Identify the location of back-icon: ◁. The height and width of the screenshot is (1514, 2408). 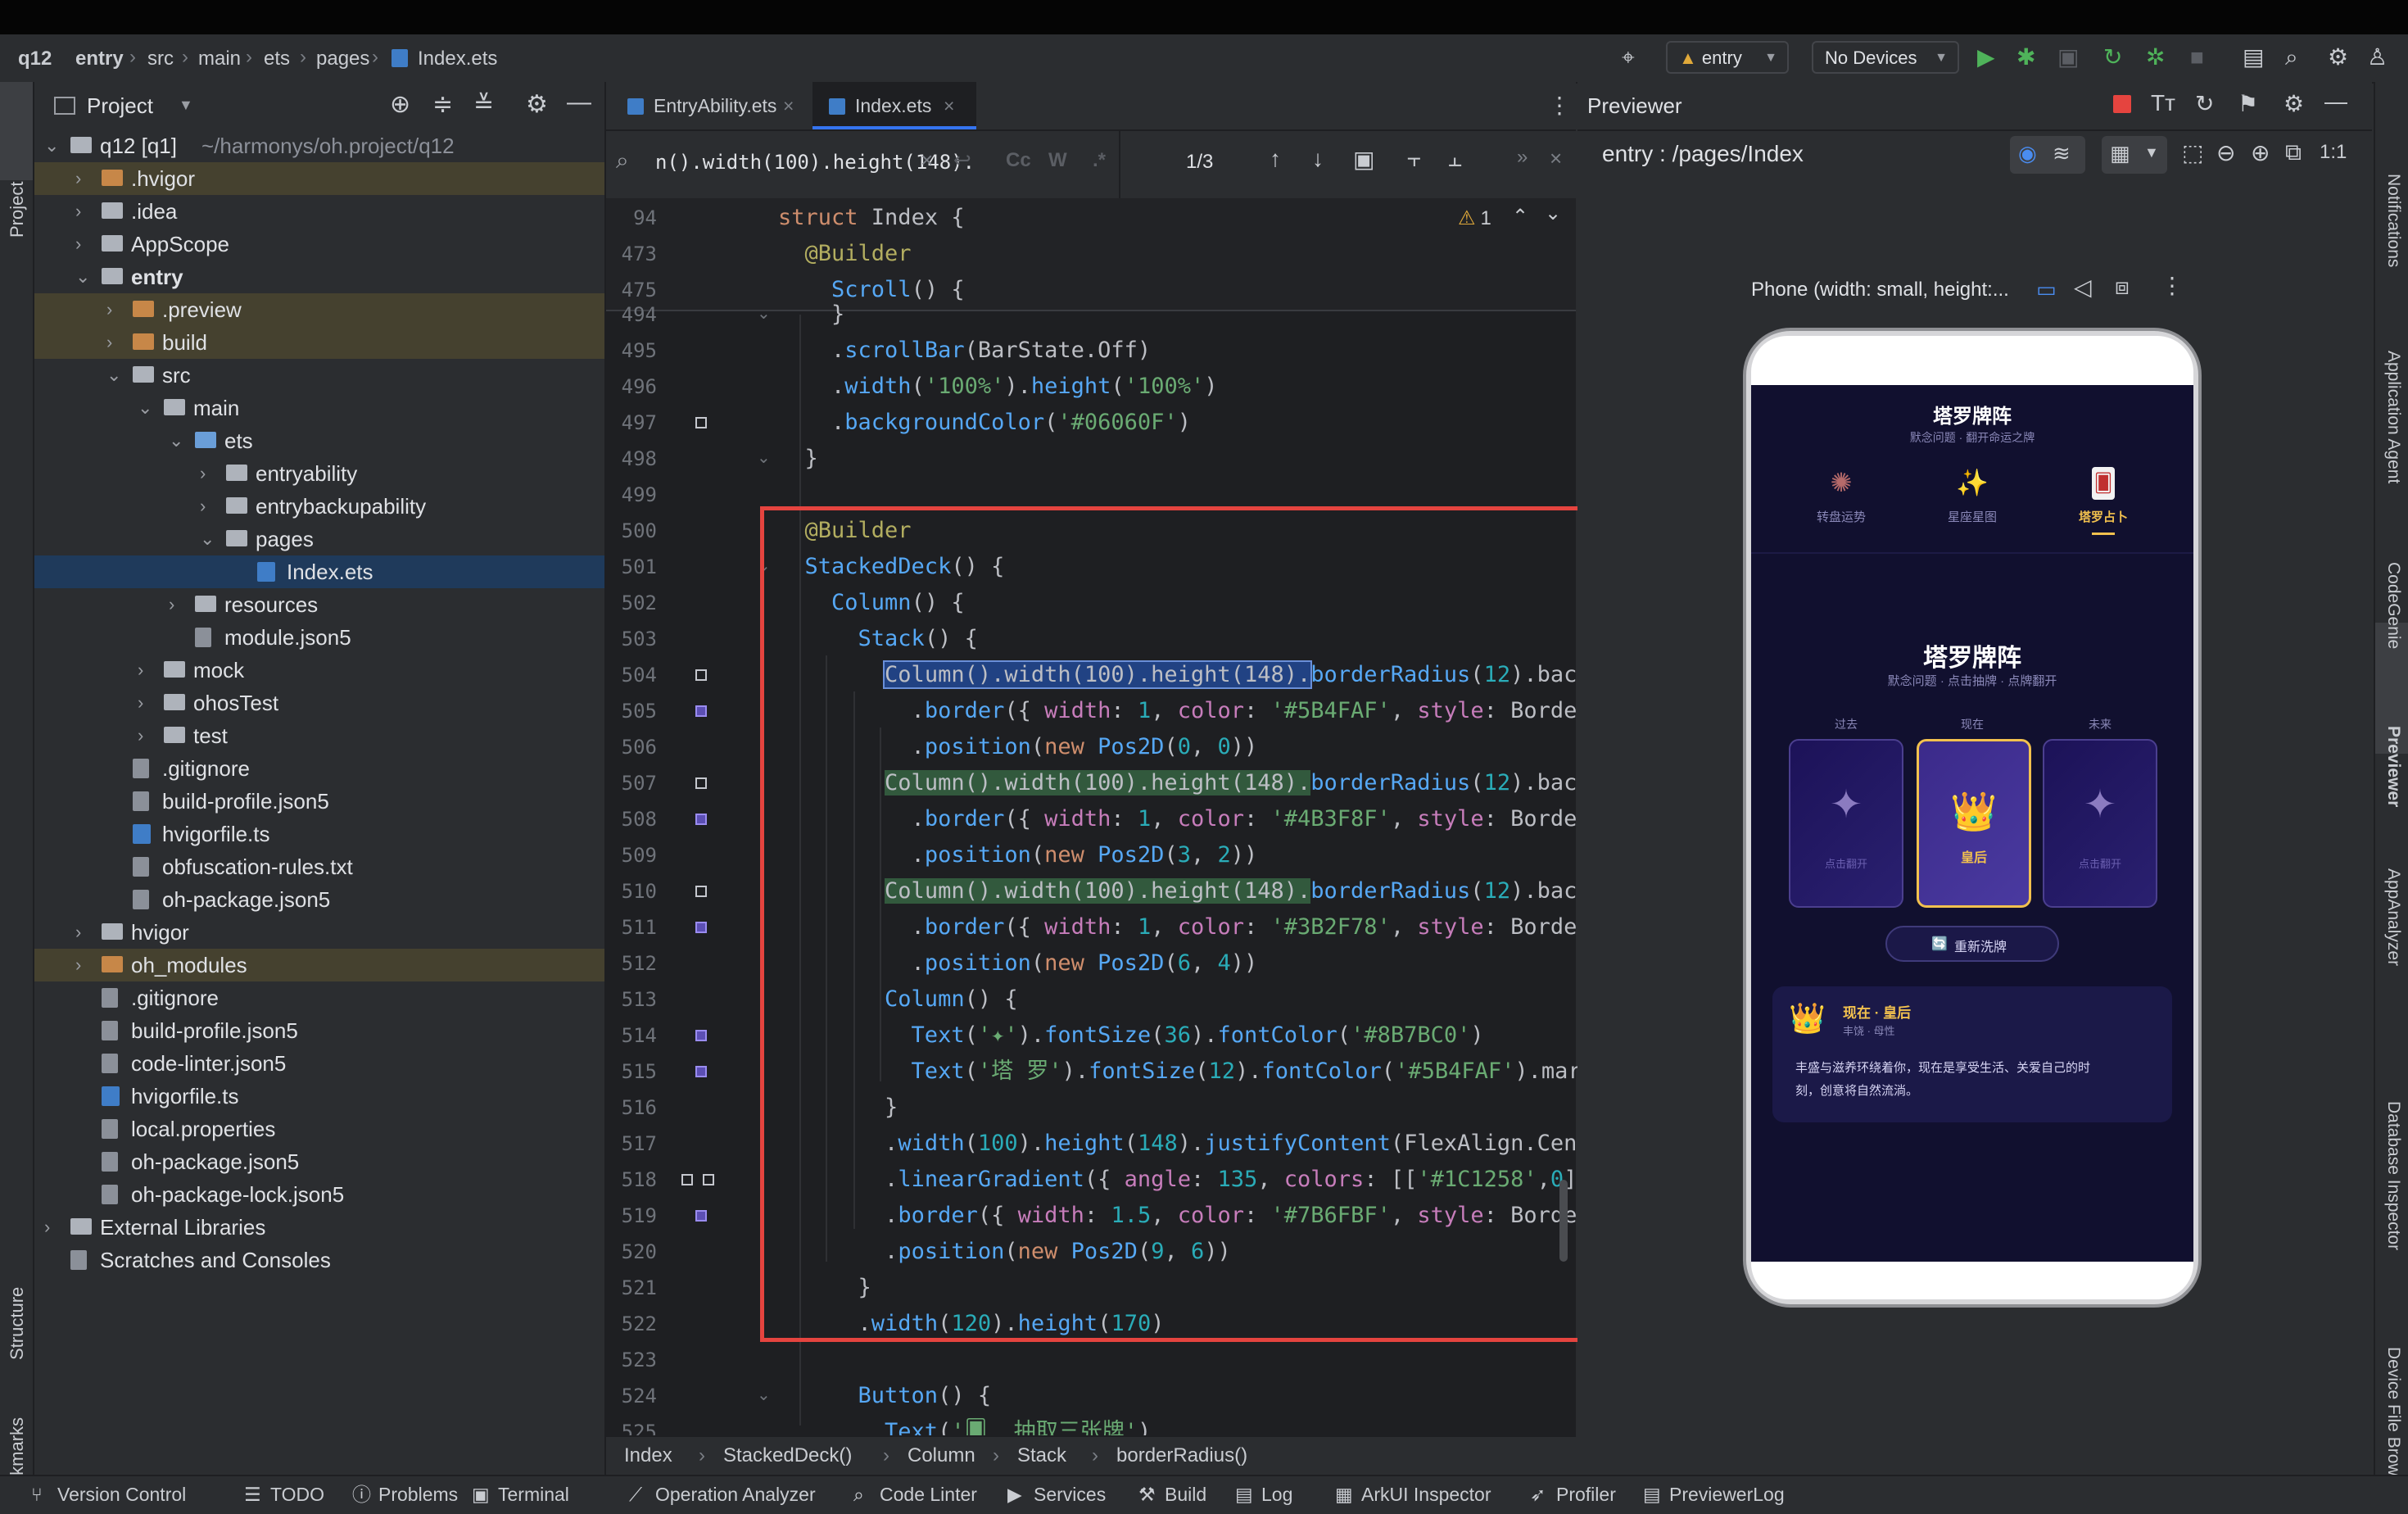
(2083, 287).